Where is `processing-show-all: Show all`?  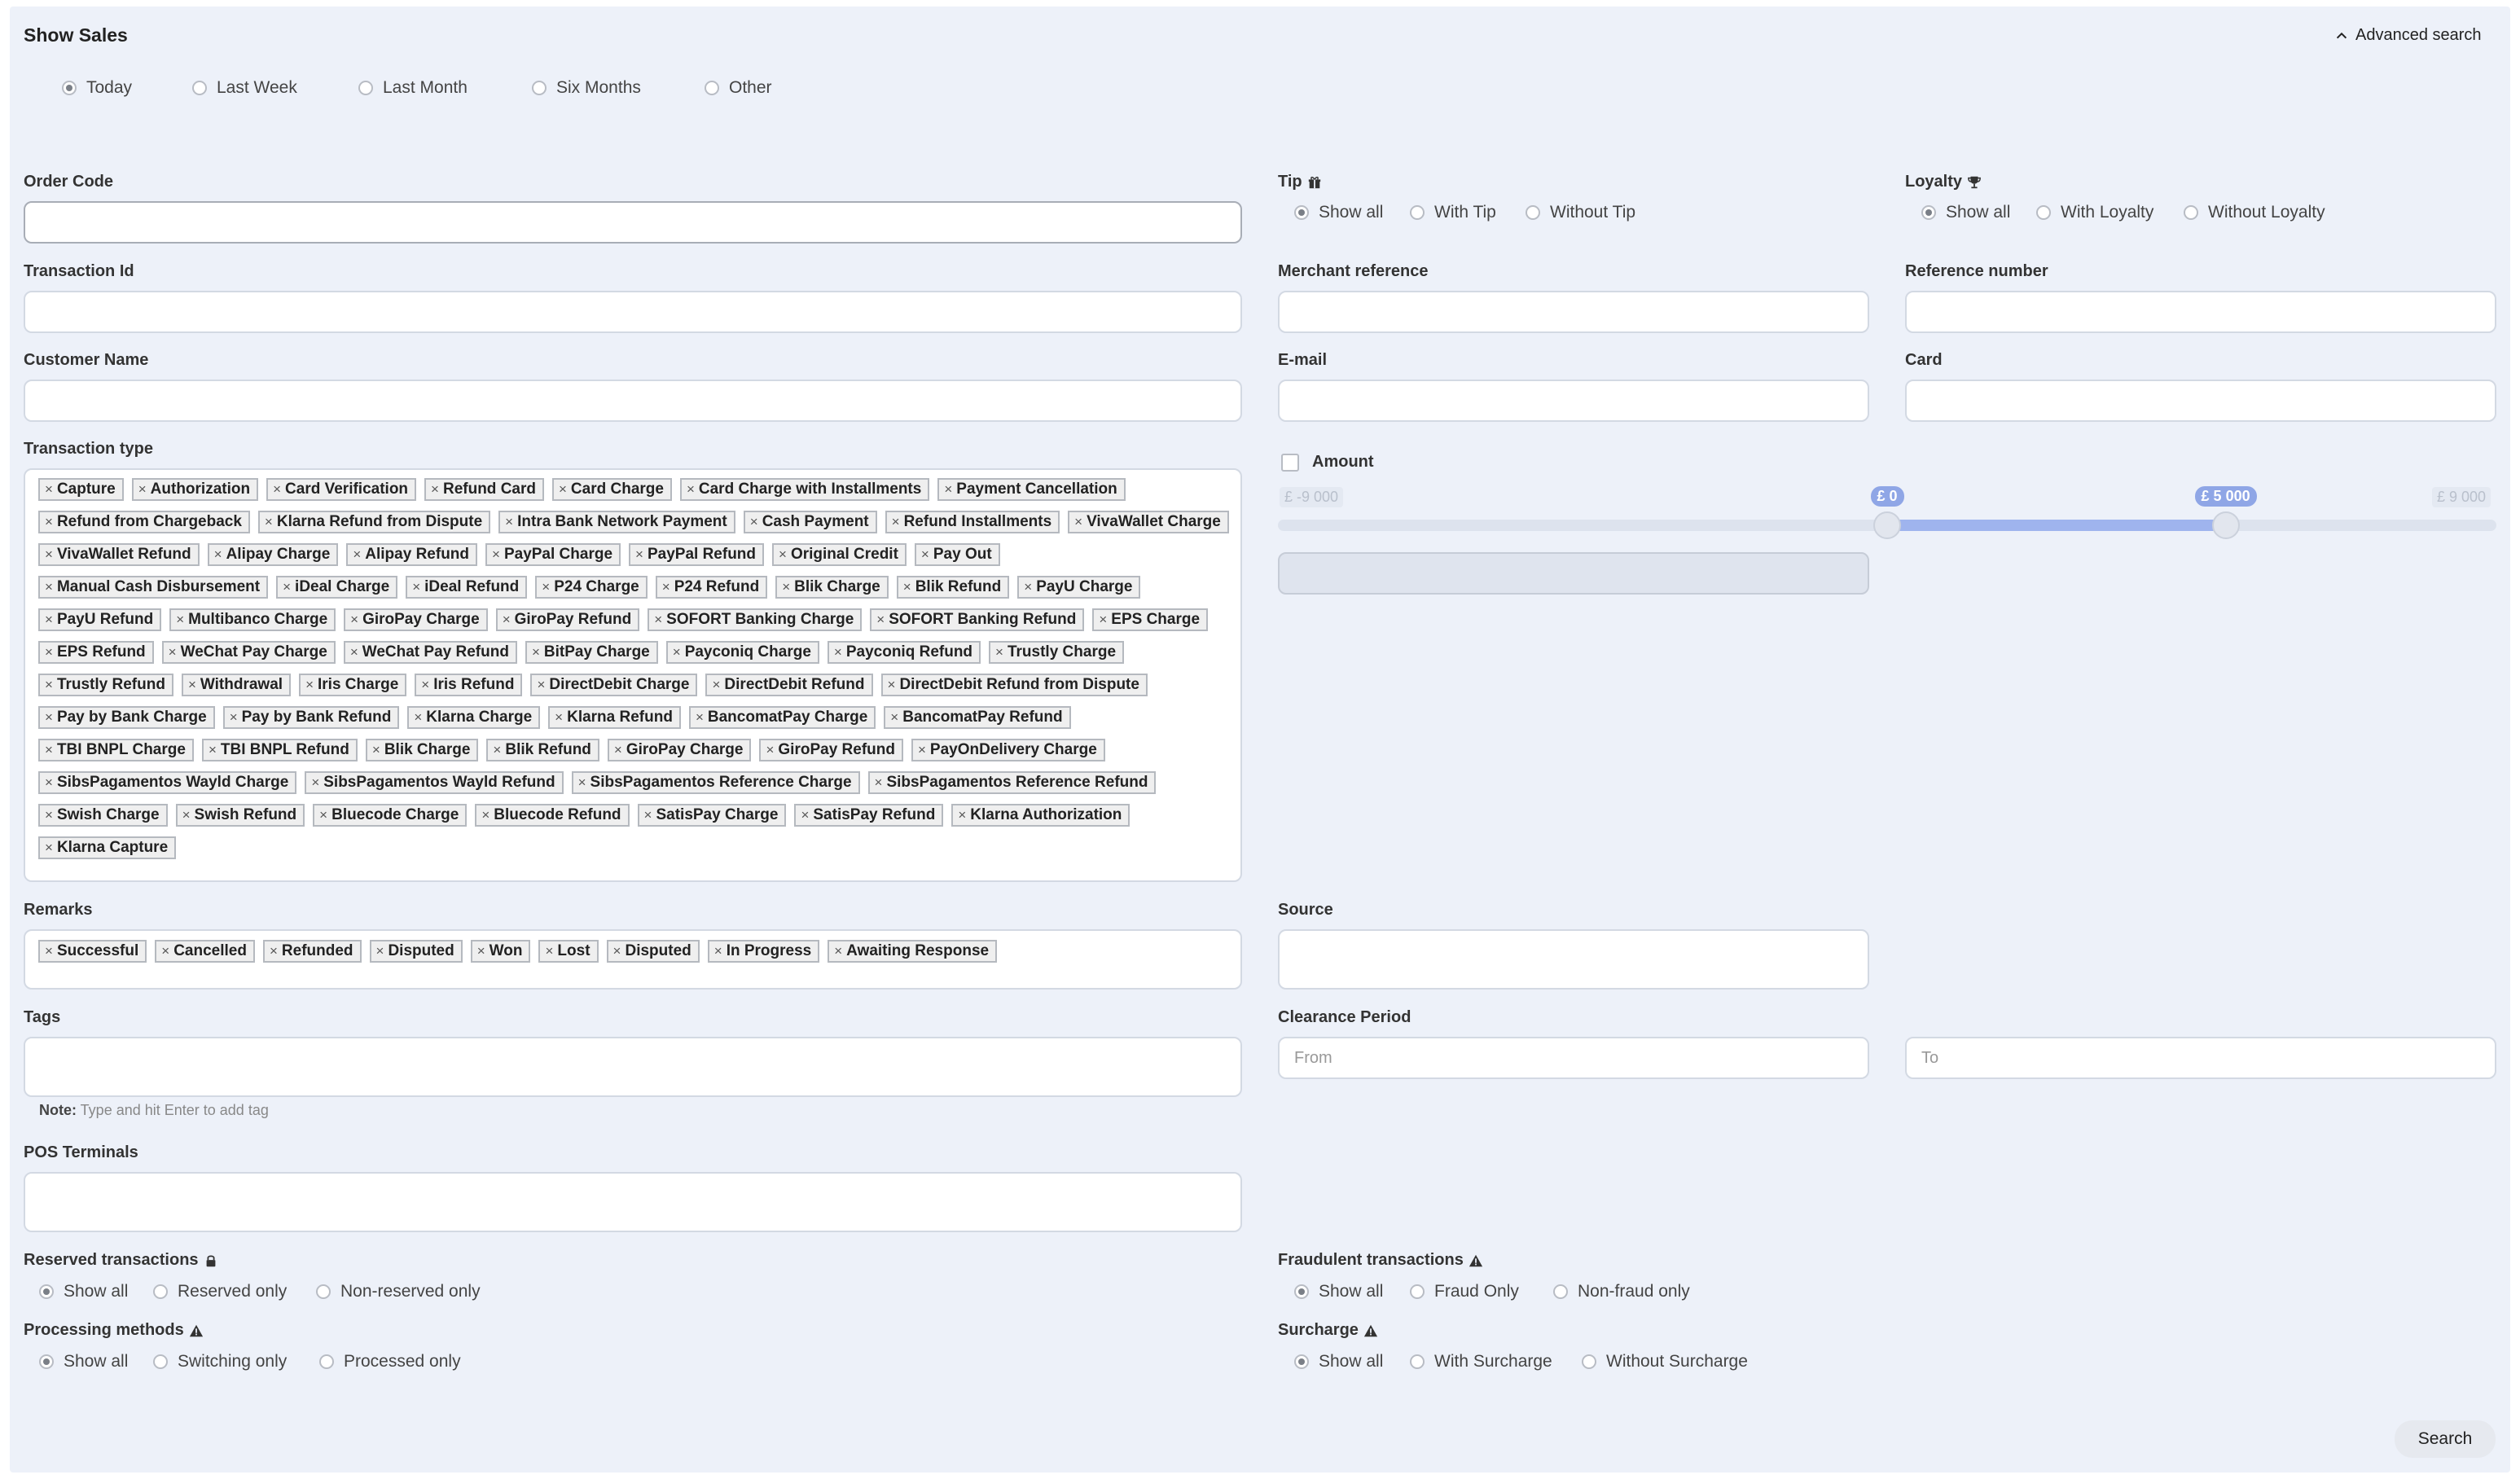
processing-show-all: Show all is located at coordinates (96, 1362).